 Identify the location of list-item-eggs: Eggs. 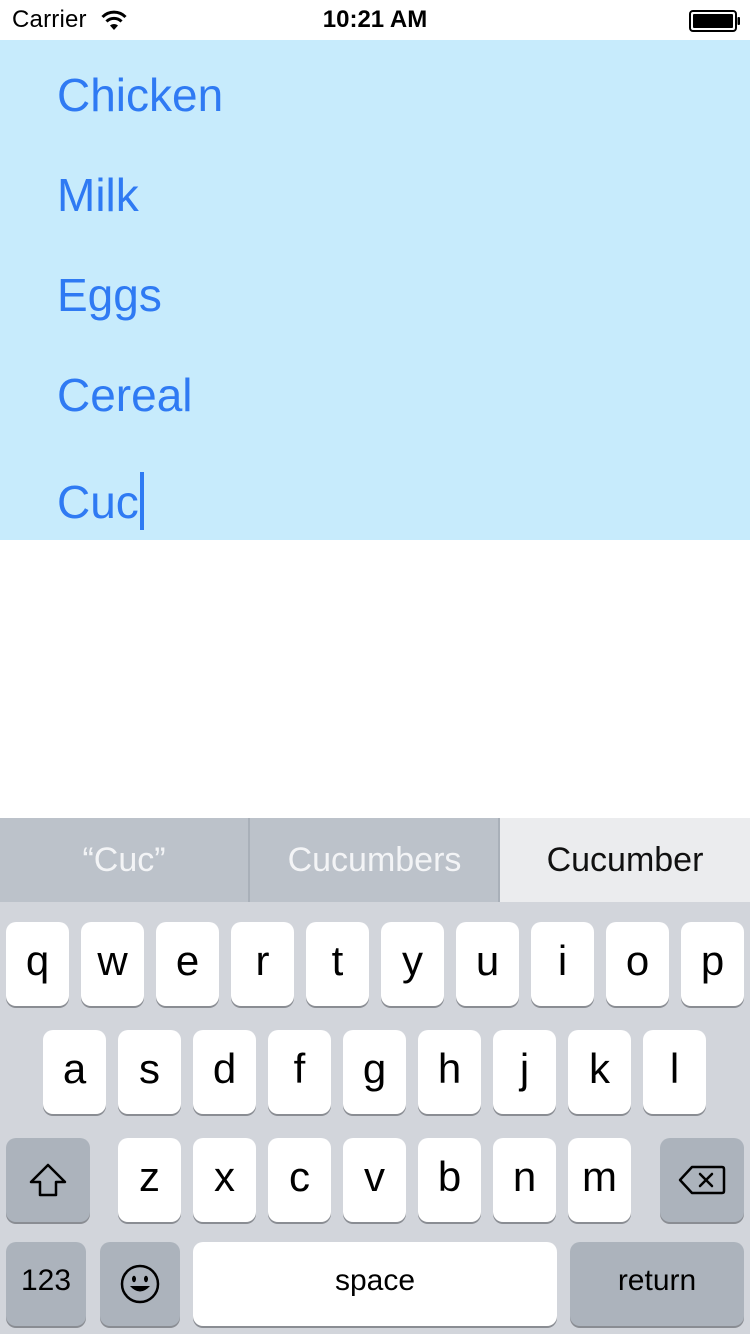
(109, 295).